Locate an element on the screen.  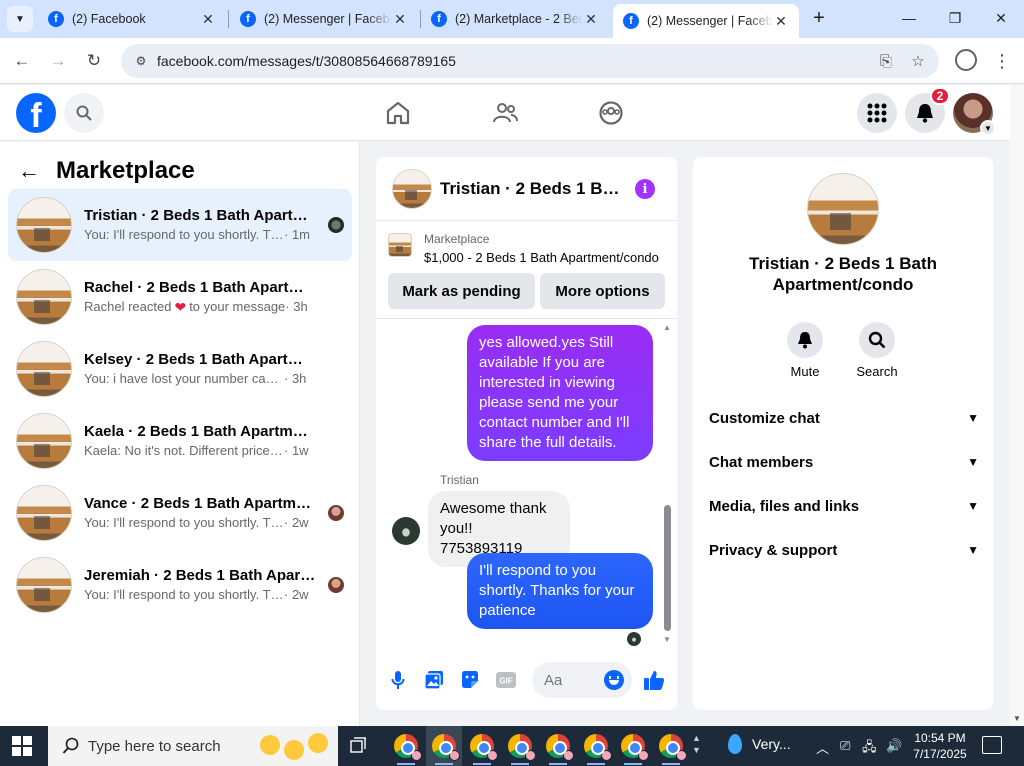
browser-tab-marketplace: f (2) Marketplace - 2 Beds ✕ is located at coordinates (515, 19).